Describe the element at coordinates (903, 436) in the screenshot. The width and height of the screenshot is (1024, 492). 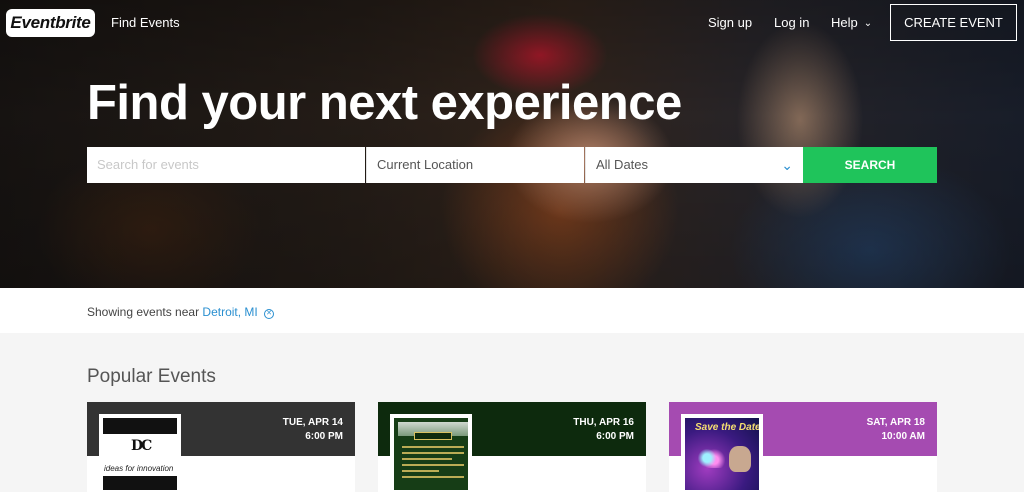
I see `event-time: 10:00 AM` at that location.